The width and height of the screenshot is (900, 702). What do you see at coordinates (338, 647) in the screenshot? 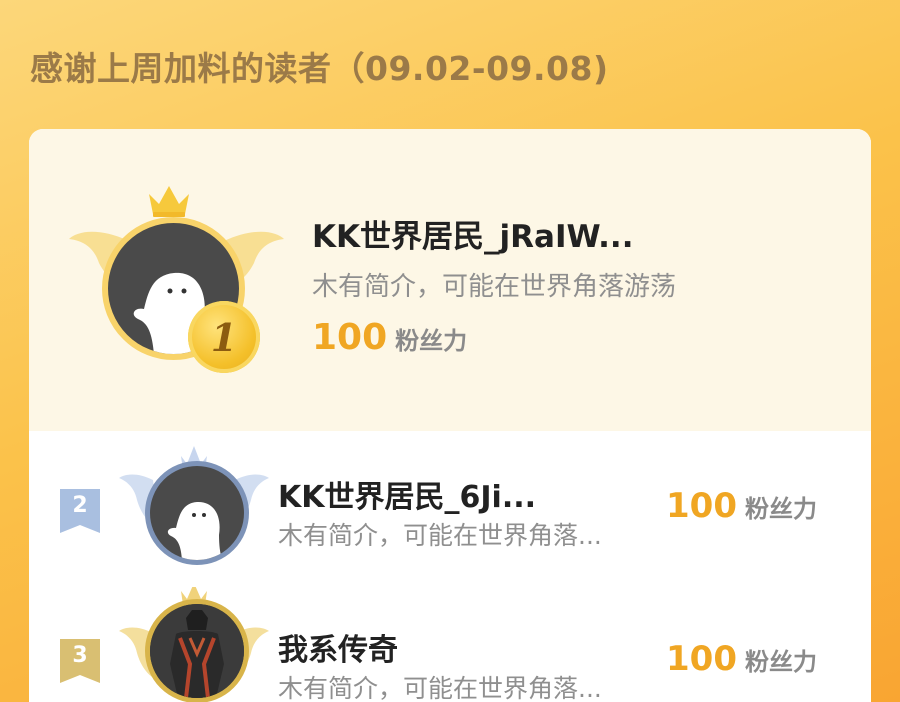
I see `user-name: 我系传奇` at bounding box center [338, 647].